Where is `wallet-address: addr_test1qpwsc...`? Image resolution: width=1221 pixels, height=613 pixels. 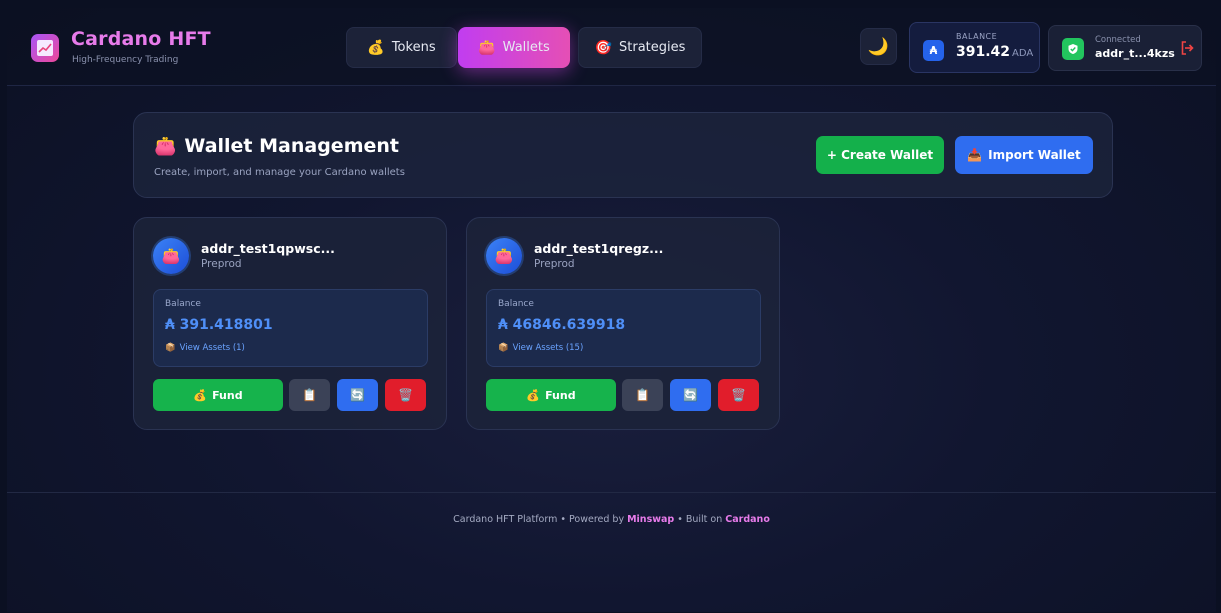
wallet-address: addr_test1qpwsc... is located at coordinates (268, 248).